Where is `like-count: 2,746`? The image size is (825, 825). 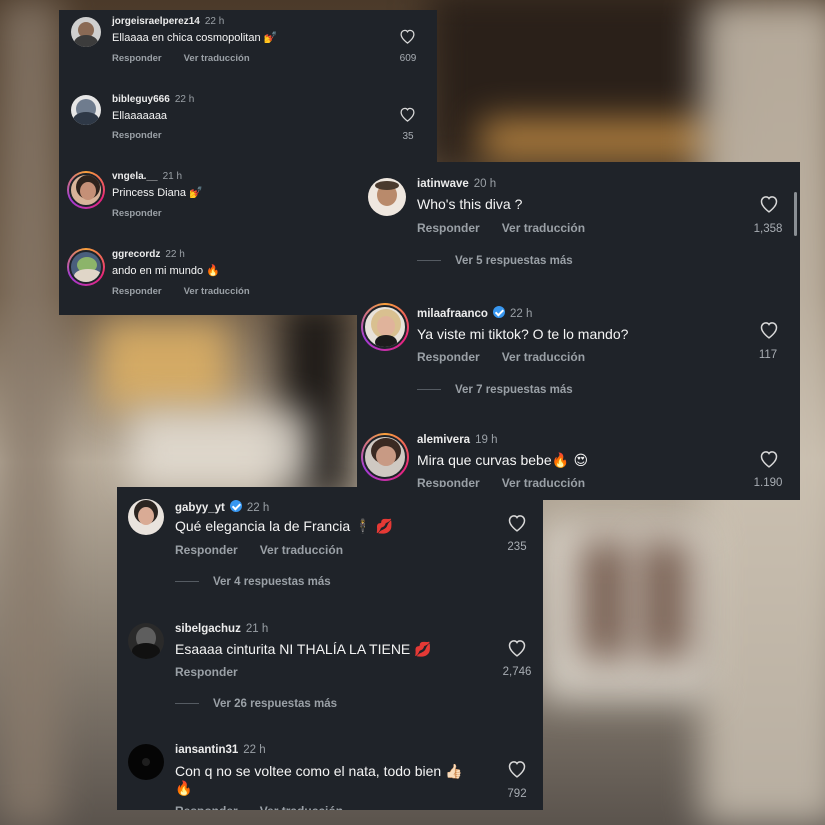
like-count: 2,746 is located at coordinates (517, 672).